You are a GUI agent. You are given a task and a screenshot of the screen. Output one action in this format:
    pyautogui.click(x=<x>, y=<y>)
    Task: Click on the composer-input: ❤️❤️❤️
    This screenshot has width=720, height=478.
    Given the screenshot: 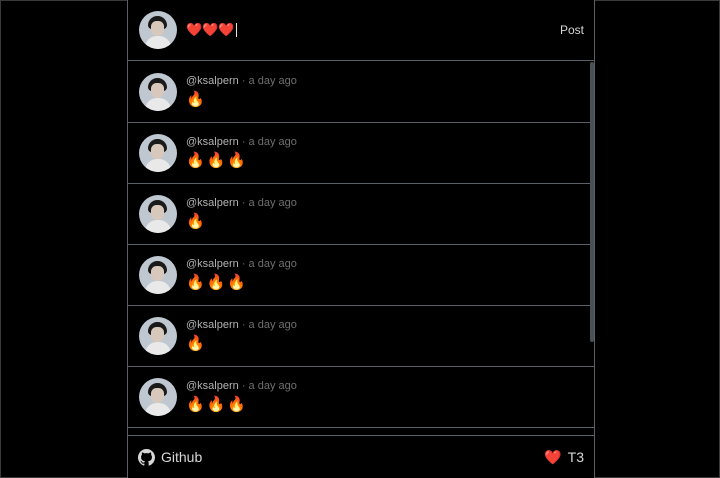 What is the action you would take?
    pyautogui.click(x=373, y=30)
    